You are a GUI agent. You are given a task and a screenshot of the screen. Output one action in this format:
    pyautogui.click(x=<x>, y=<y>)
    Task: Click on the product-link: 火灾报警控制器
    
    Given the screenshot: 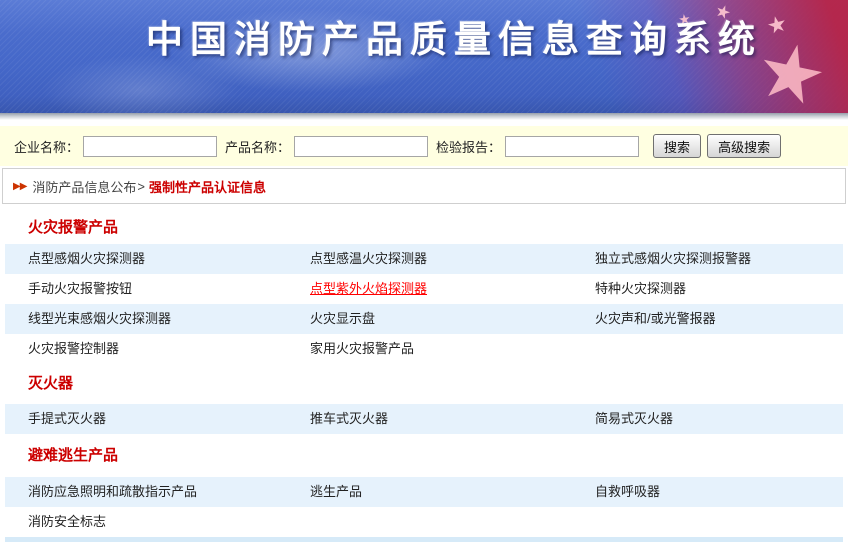 What is the action you would take?
    pyautogui.click(x=169, y=349)
    